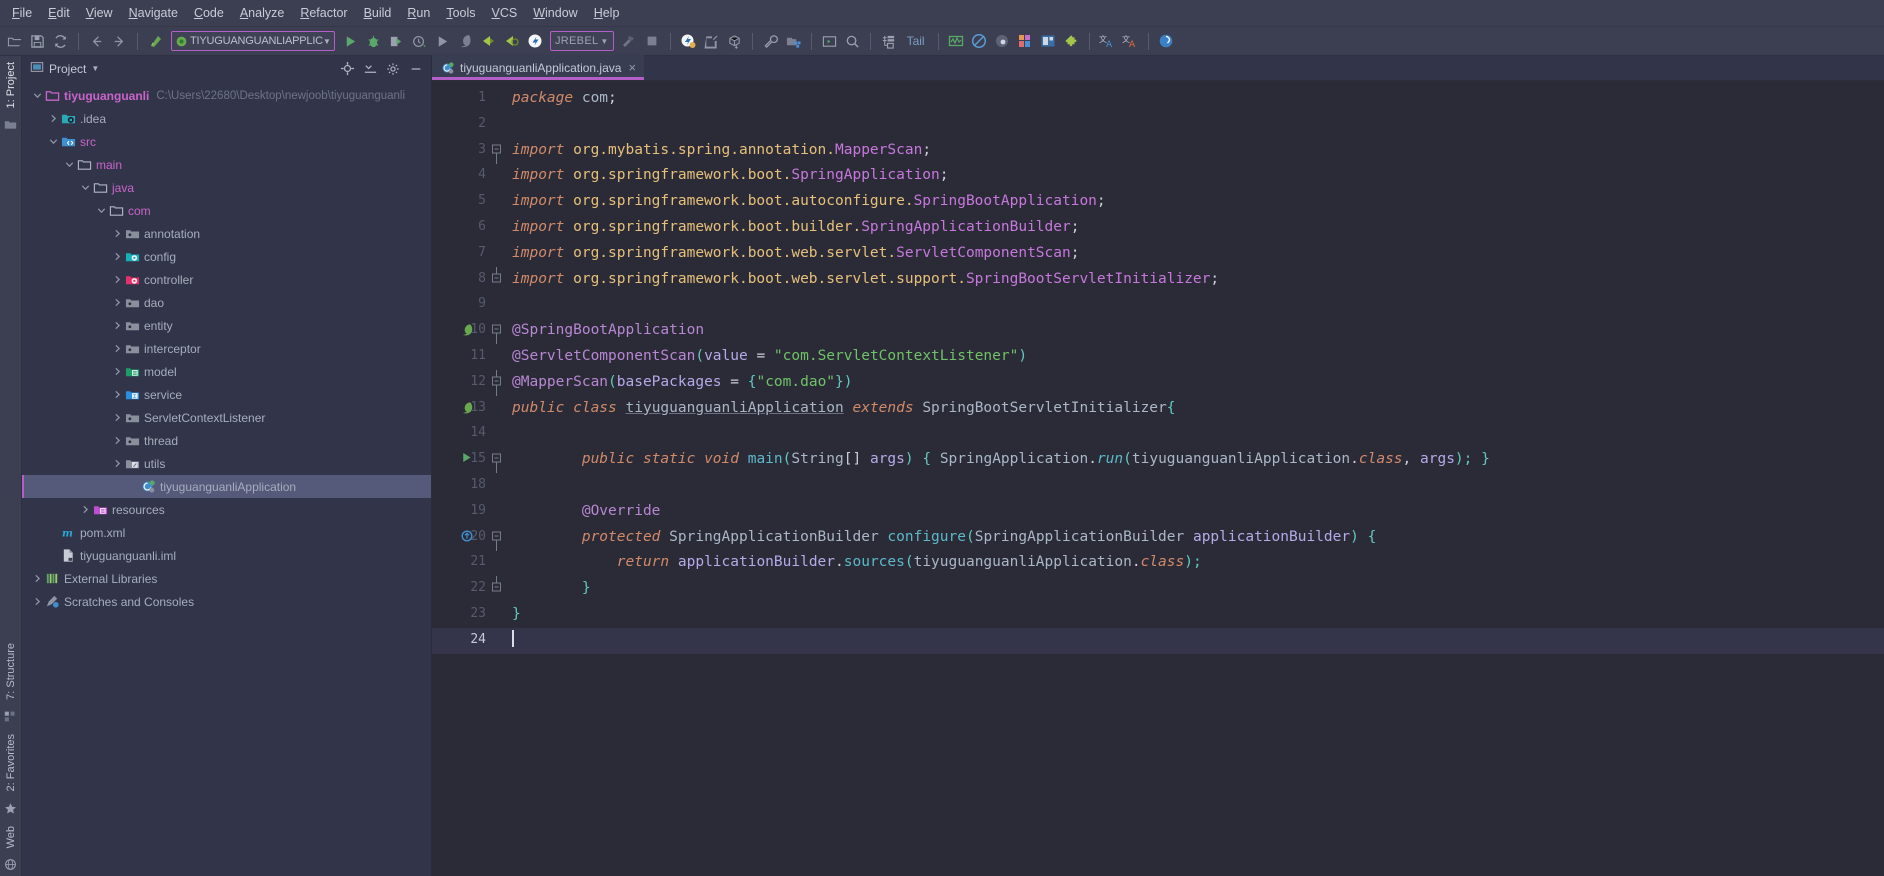  I want to click on jrebel-profile-icon, so click(511, 41).